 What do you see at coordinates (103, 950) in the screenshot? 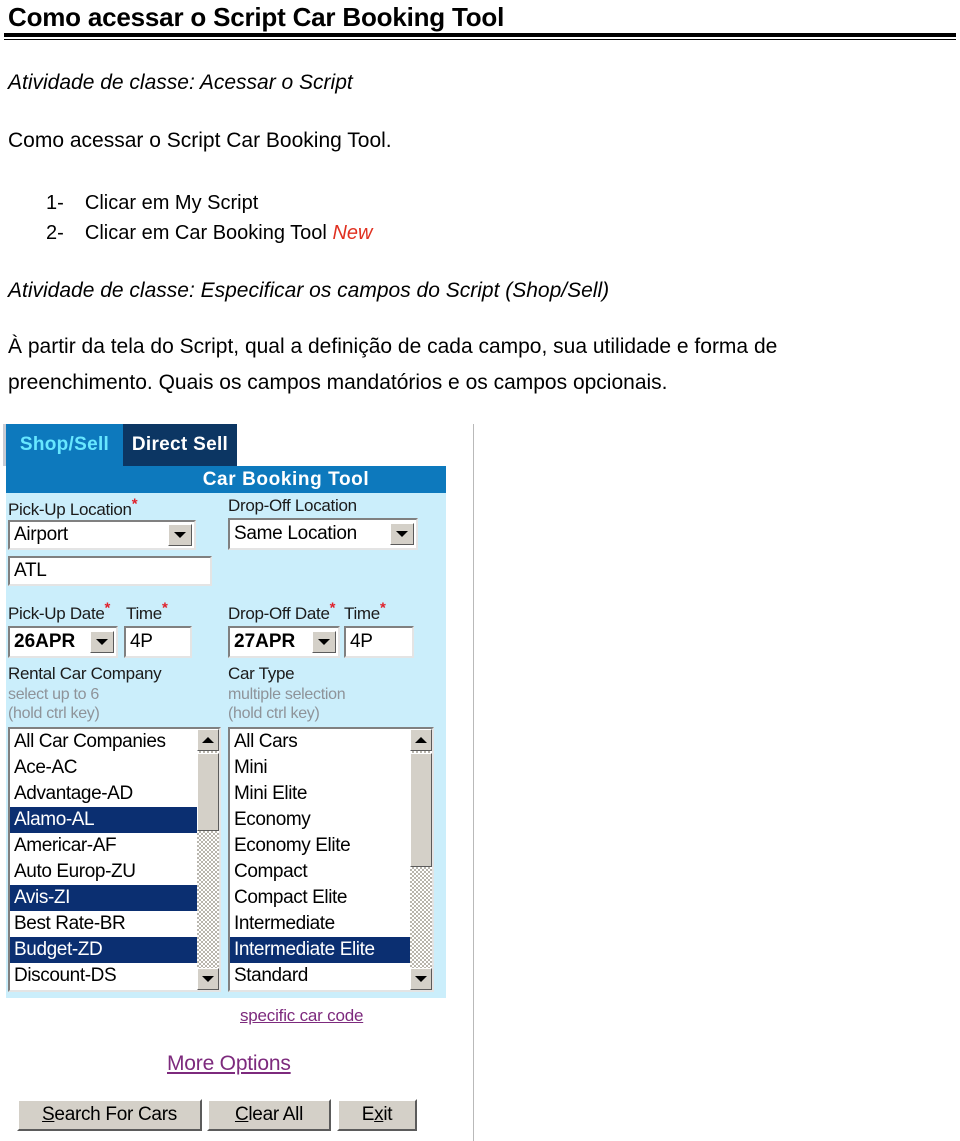
I see `rental-company-option: Budget-ZD` at bounding box center [103, 950].